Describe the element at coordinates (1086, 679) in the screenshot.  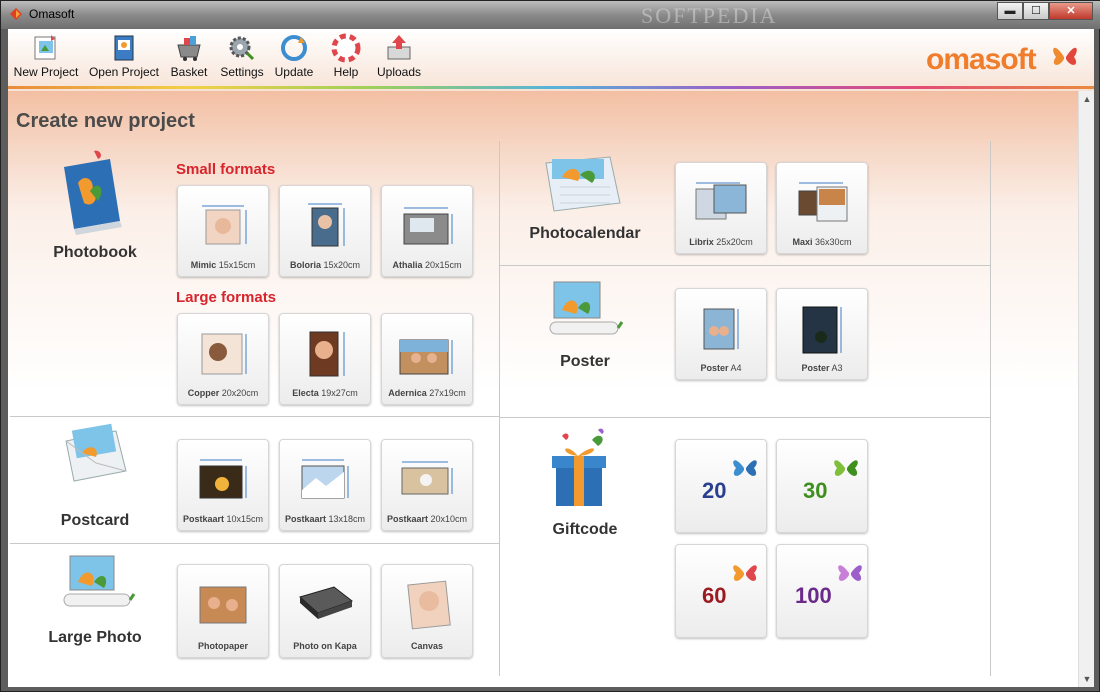
I see `scroll-down-arrow-icon: ▼` at that location.